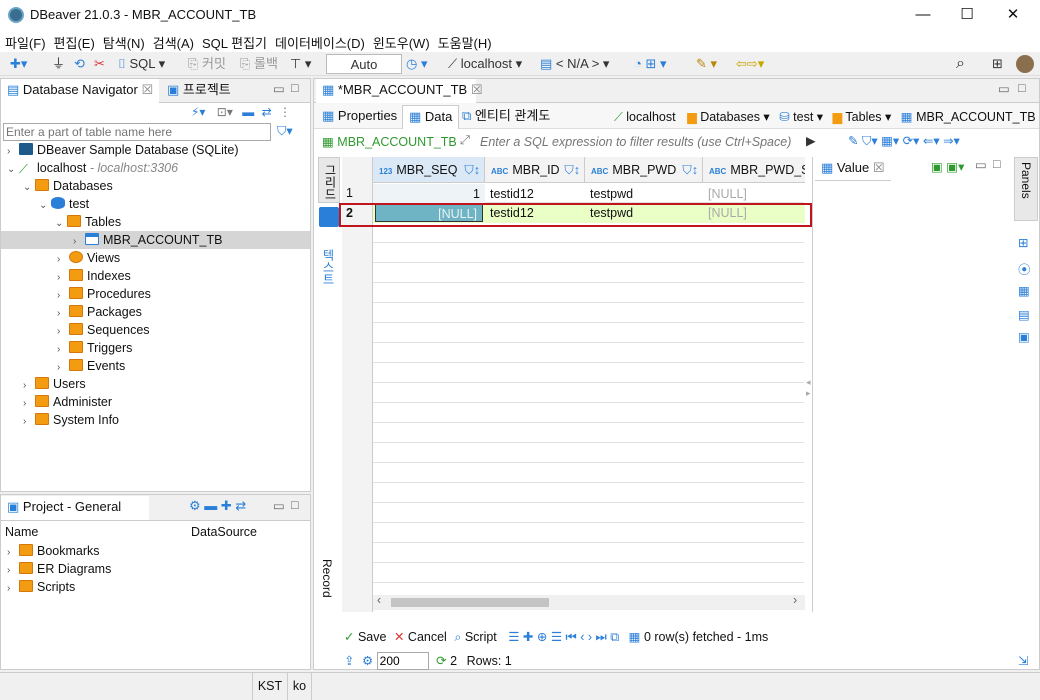  What do you see at coordinates (94, 276) in the screenshot?
I see `tree-node-indexes: › Indexes` at bounding box center [94, 276].